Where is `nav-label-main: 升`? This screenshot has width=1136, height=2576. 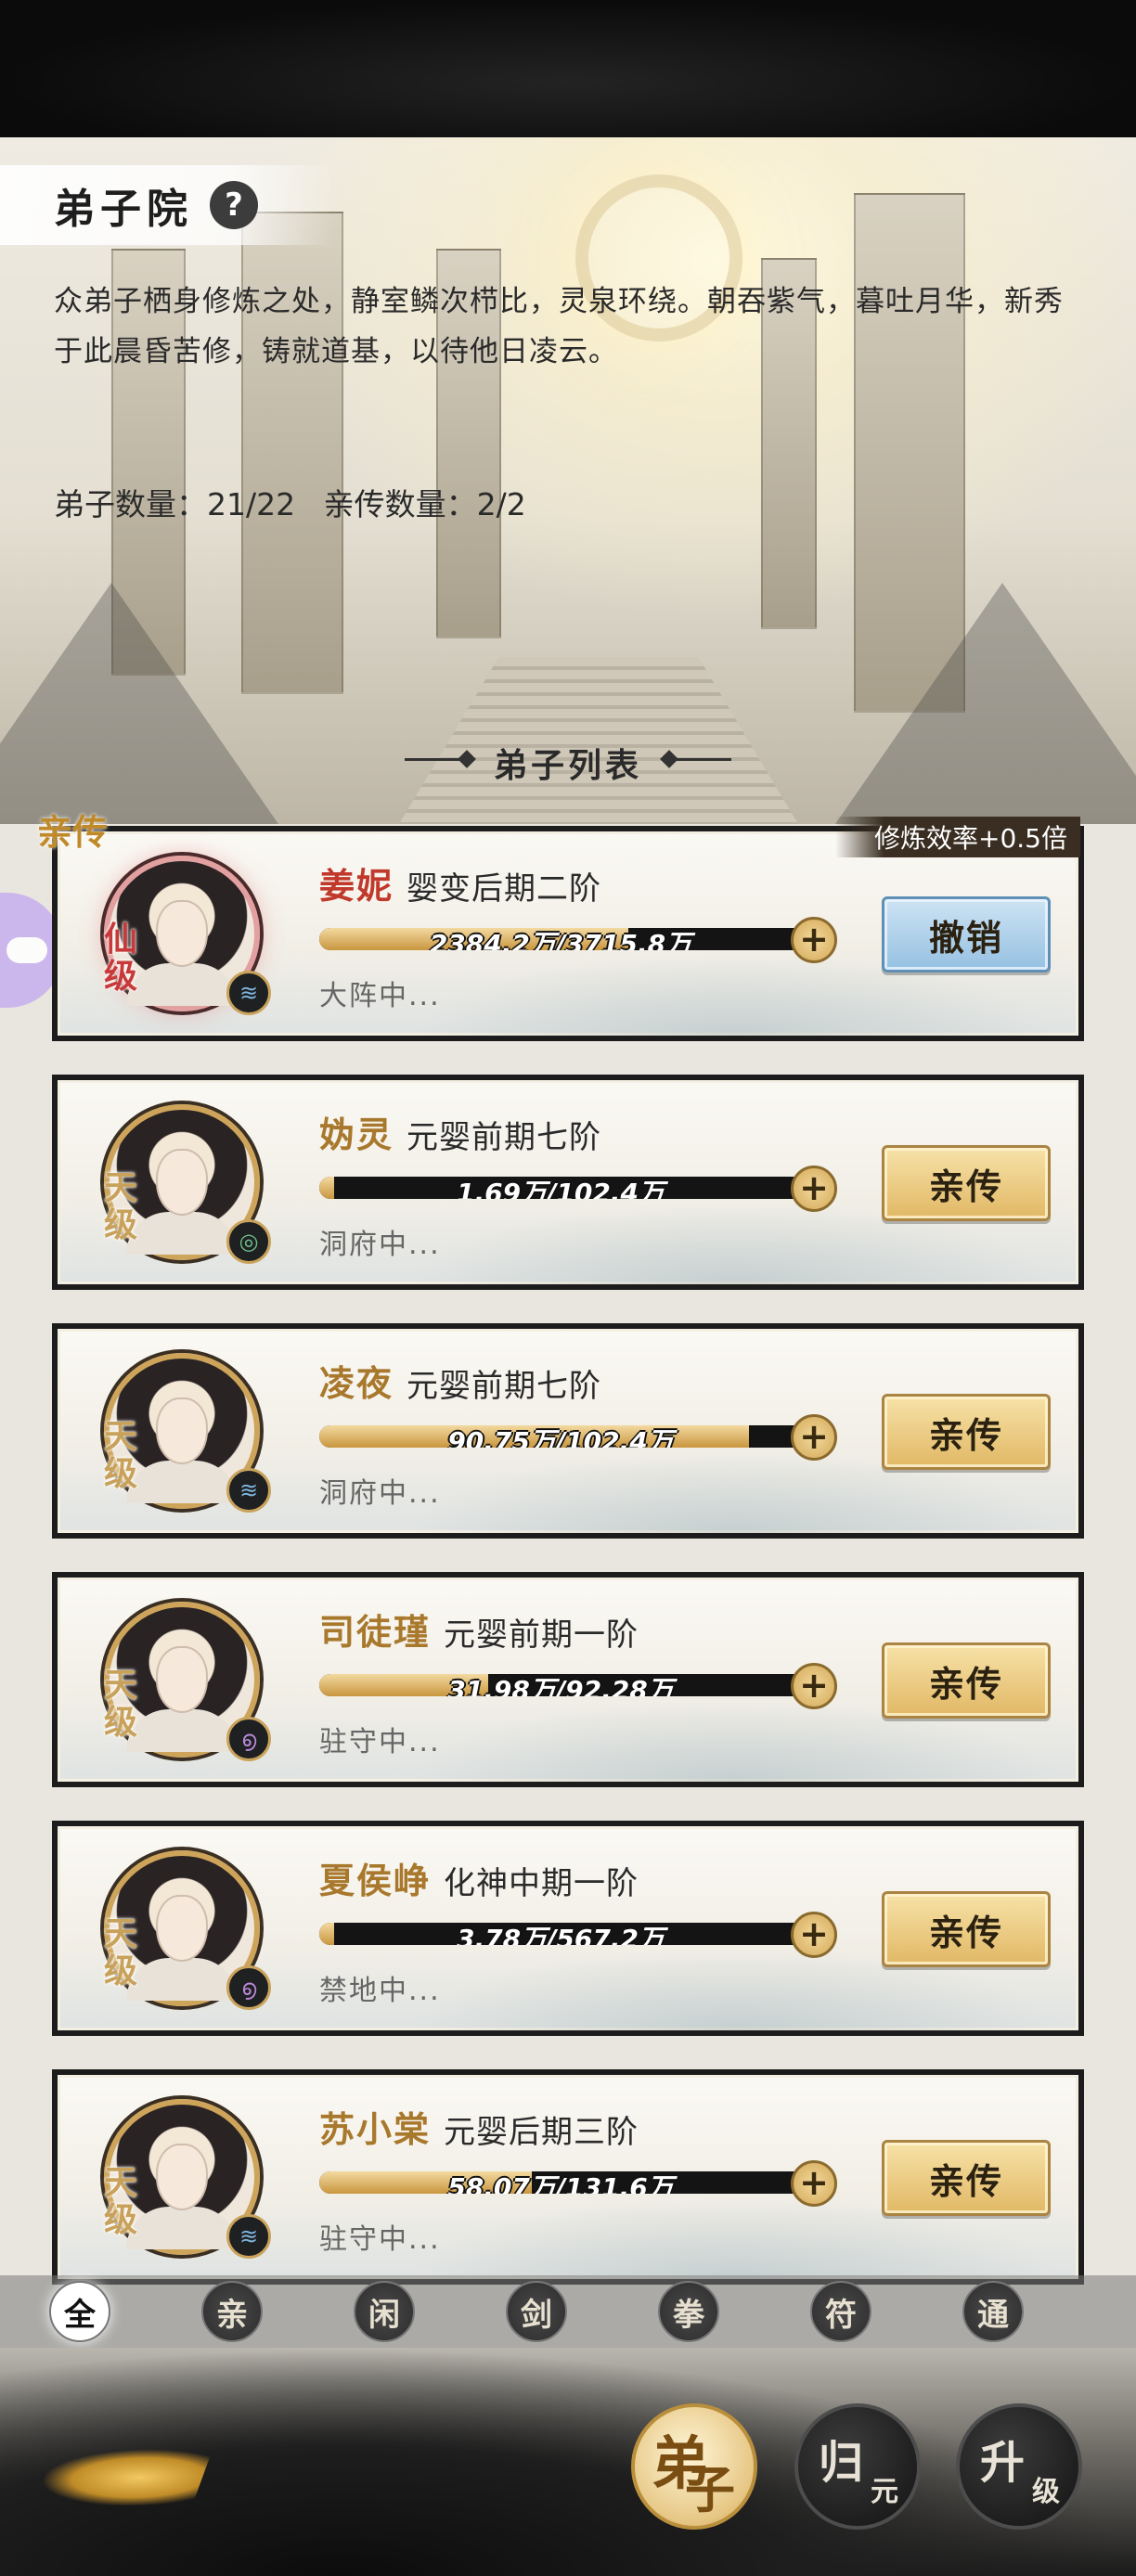
nav-label-main: 升 is located at coordinates (1003, 2463).